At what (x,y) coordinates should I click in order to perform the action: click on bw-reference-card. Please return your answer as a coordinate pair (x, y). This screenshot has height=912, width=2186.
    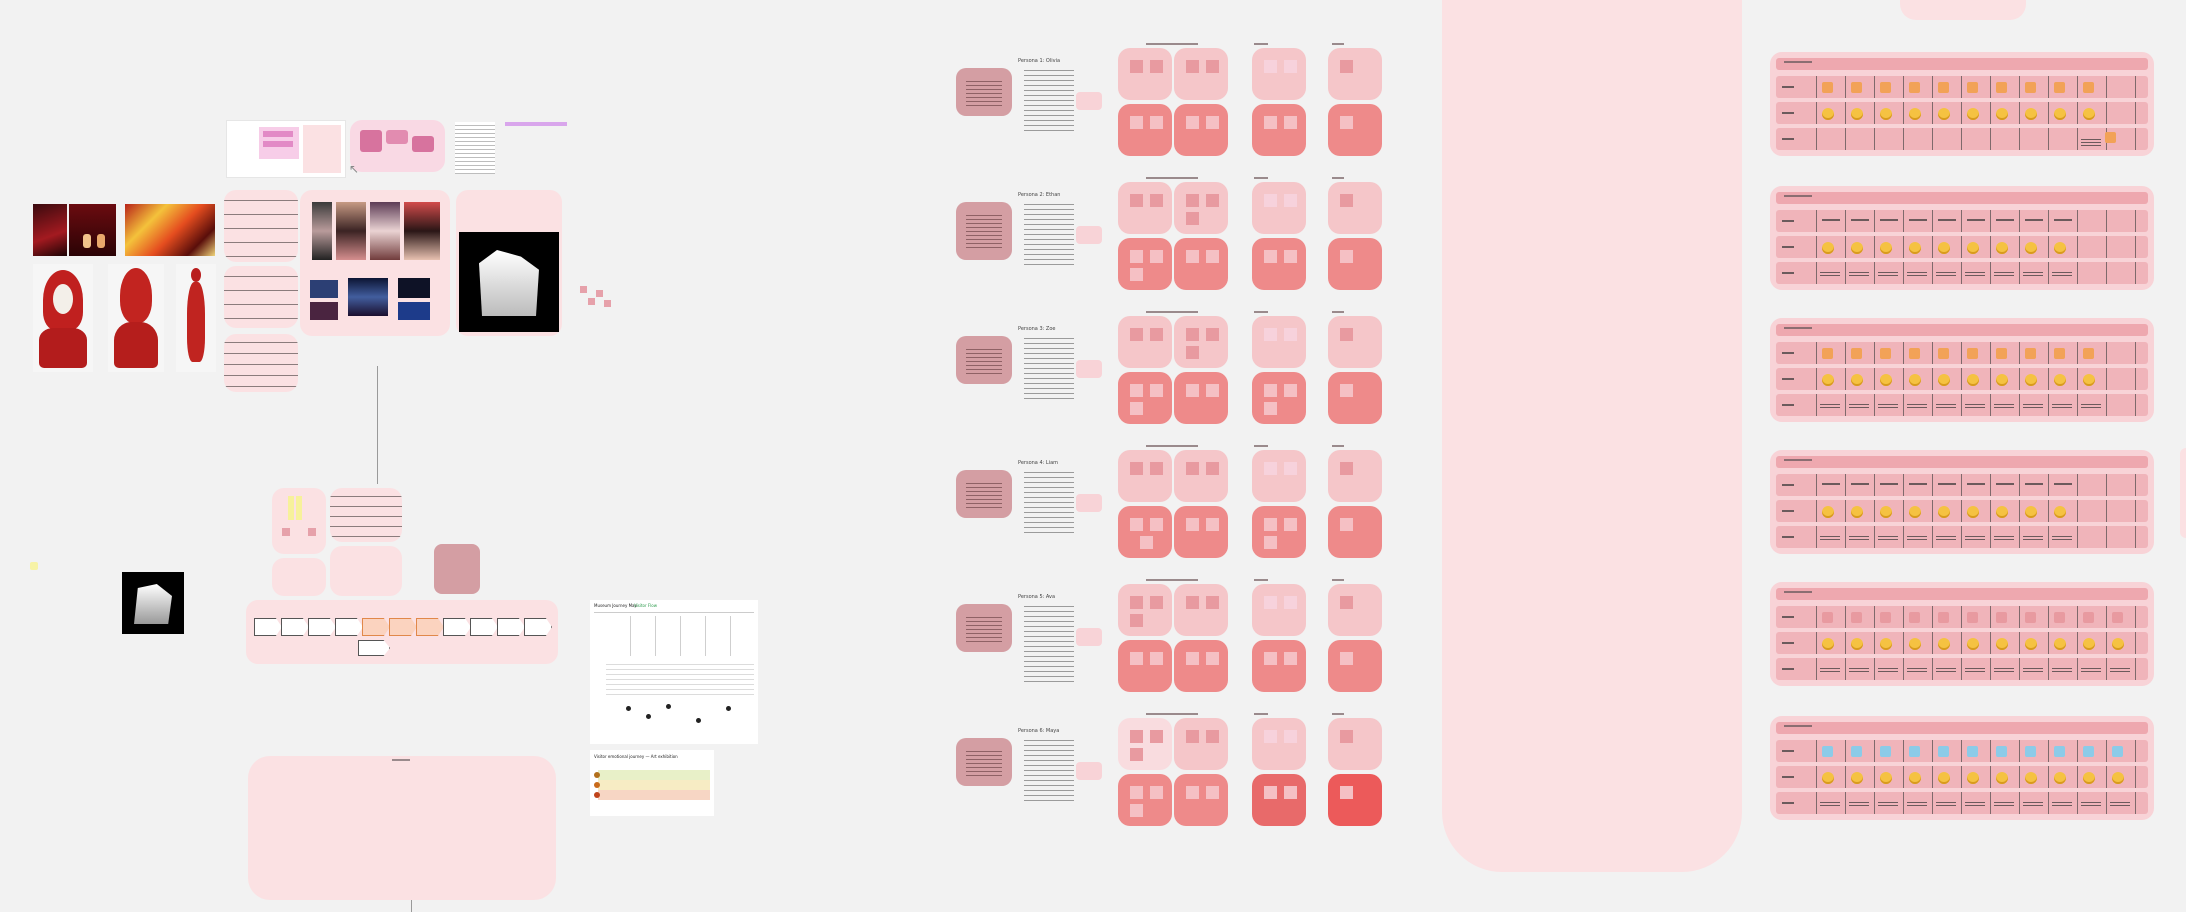
    Looking at the image, I should click on (509, 263).